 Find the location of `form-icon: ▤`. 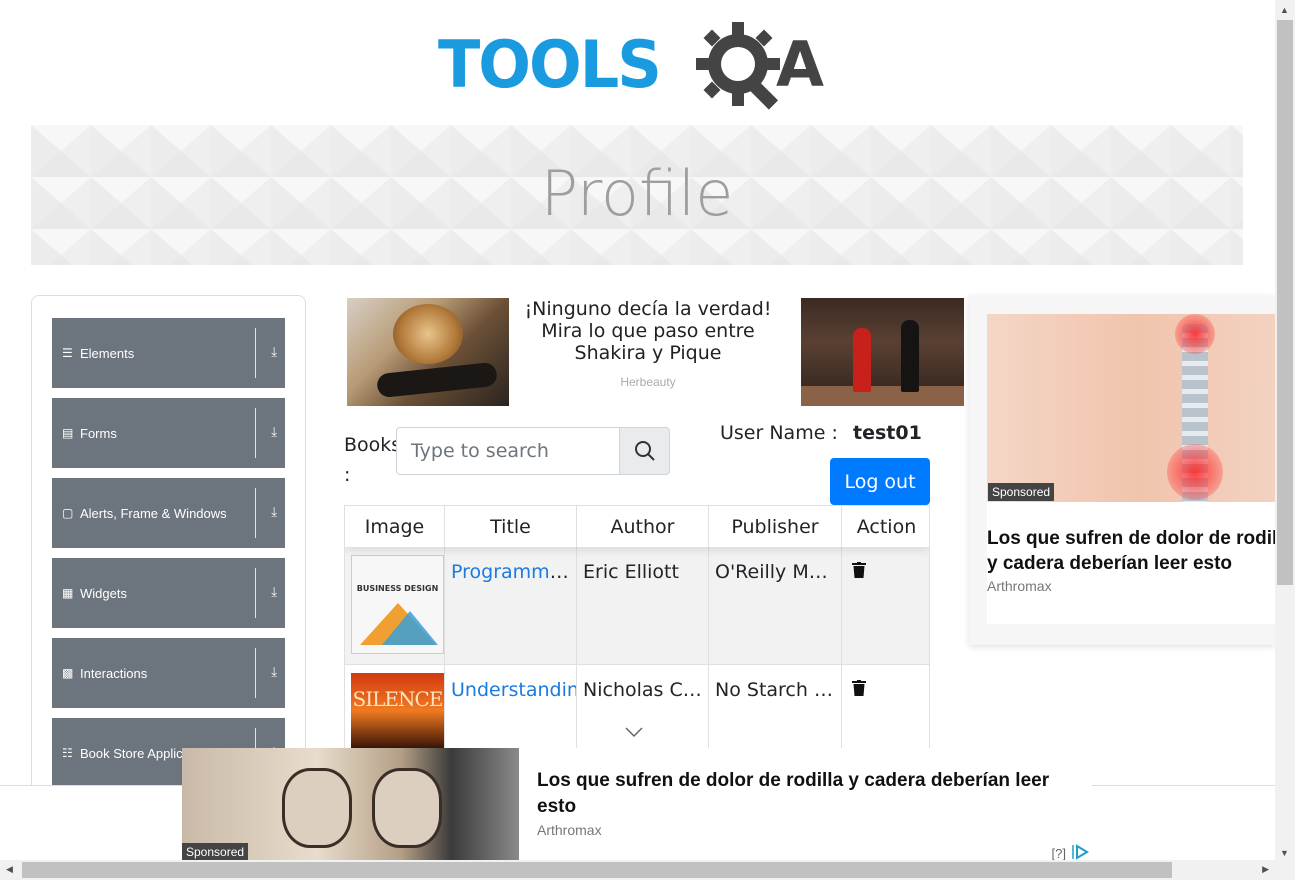

form-icon: ▤ is located at coordinates (68, 433).